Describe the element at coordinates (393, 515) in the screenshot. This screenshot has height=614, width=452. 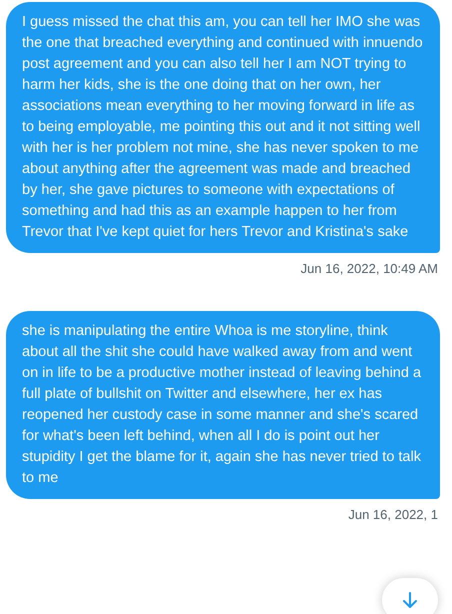
I see `timestamp: Jun 16, 2022, 1` at that location.